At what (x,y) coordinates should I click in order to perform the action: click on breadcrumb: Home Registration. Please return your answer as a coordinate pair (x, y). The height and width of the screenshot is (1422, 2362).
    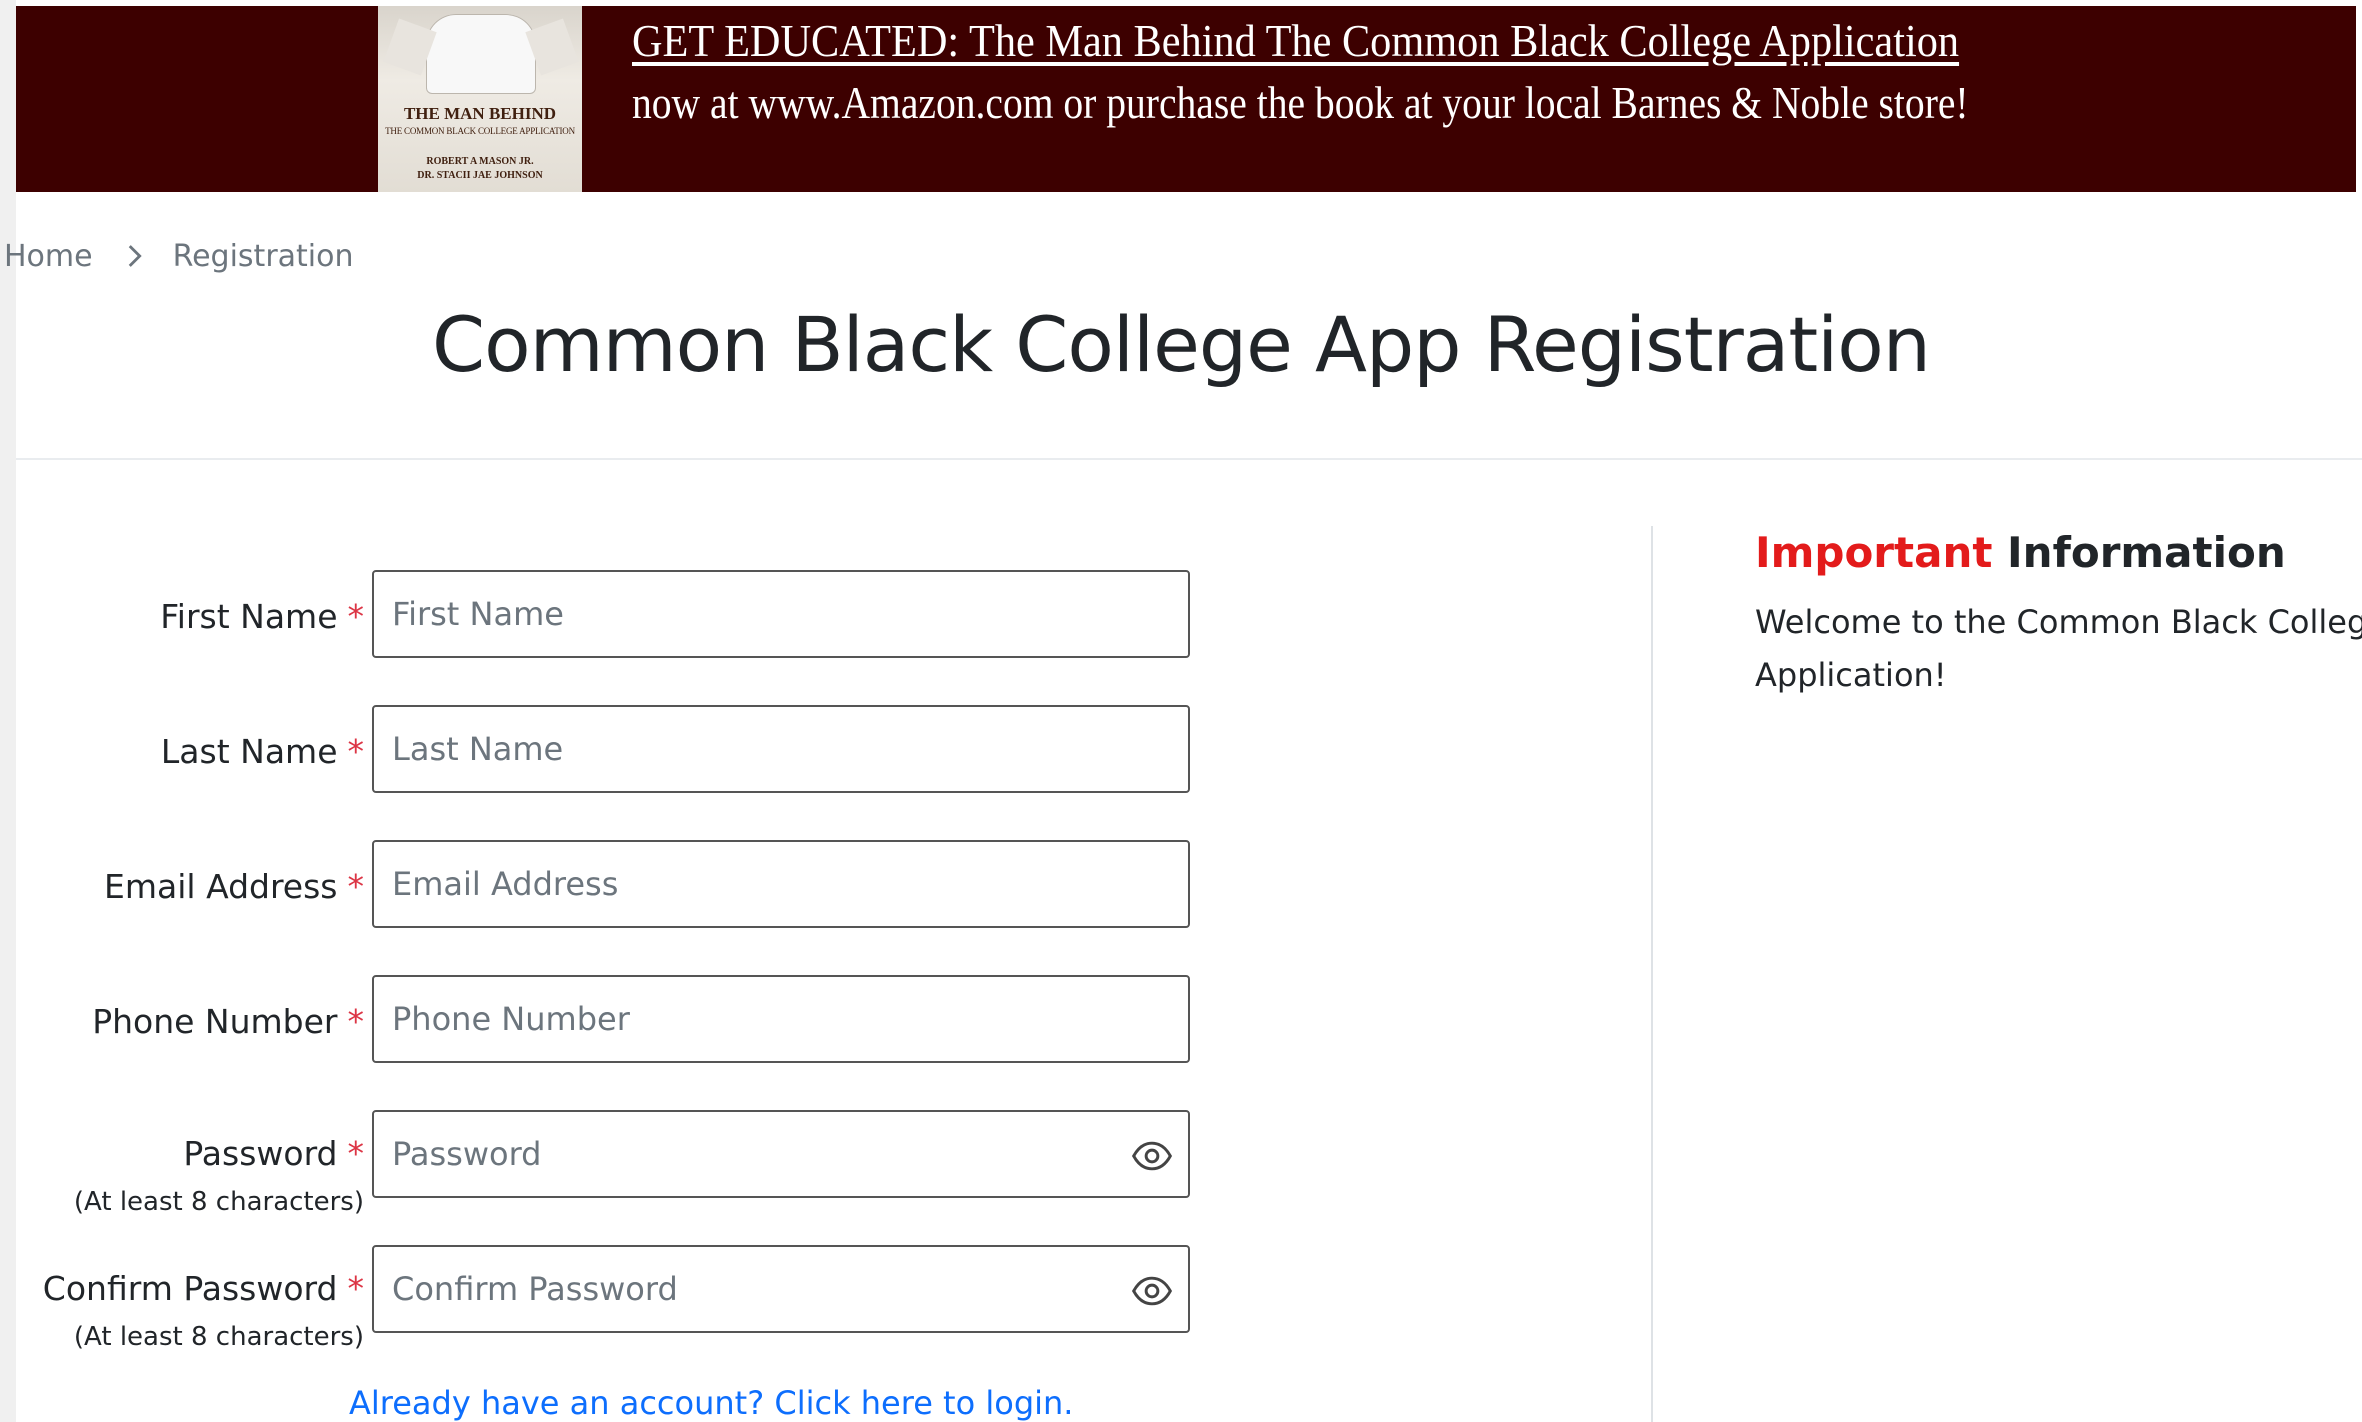
    Looking at the image, I should click on (179, 256).